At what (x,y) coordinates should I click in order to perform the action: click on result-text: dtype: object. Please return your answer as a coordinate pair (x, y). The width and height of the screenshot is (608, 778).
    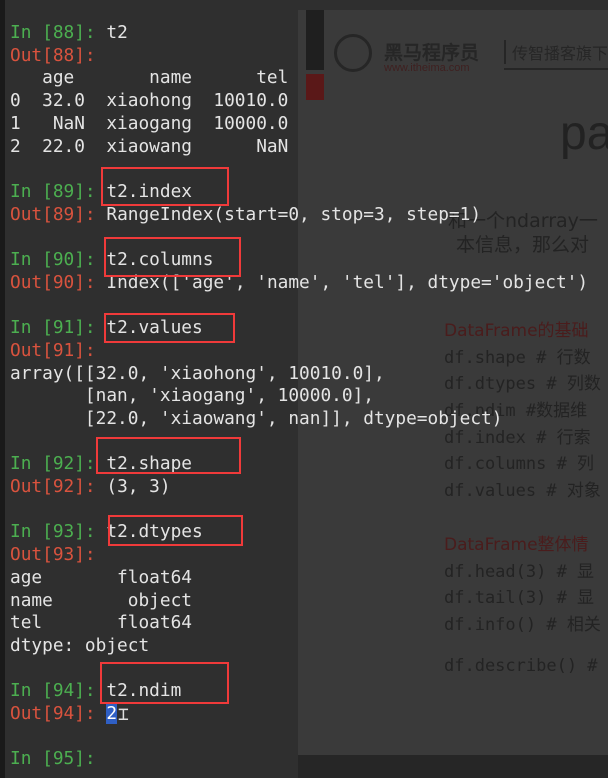
    Looking at the image, I should click on (80, 645).